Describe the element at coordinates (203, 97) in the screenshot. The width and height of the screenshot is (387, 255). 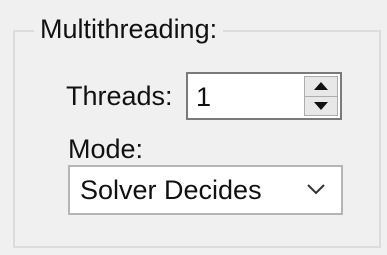
I see `threads-input: 1` at that location.